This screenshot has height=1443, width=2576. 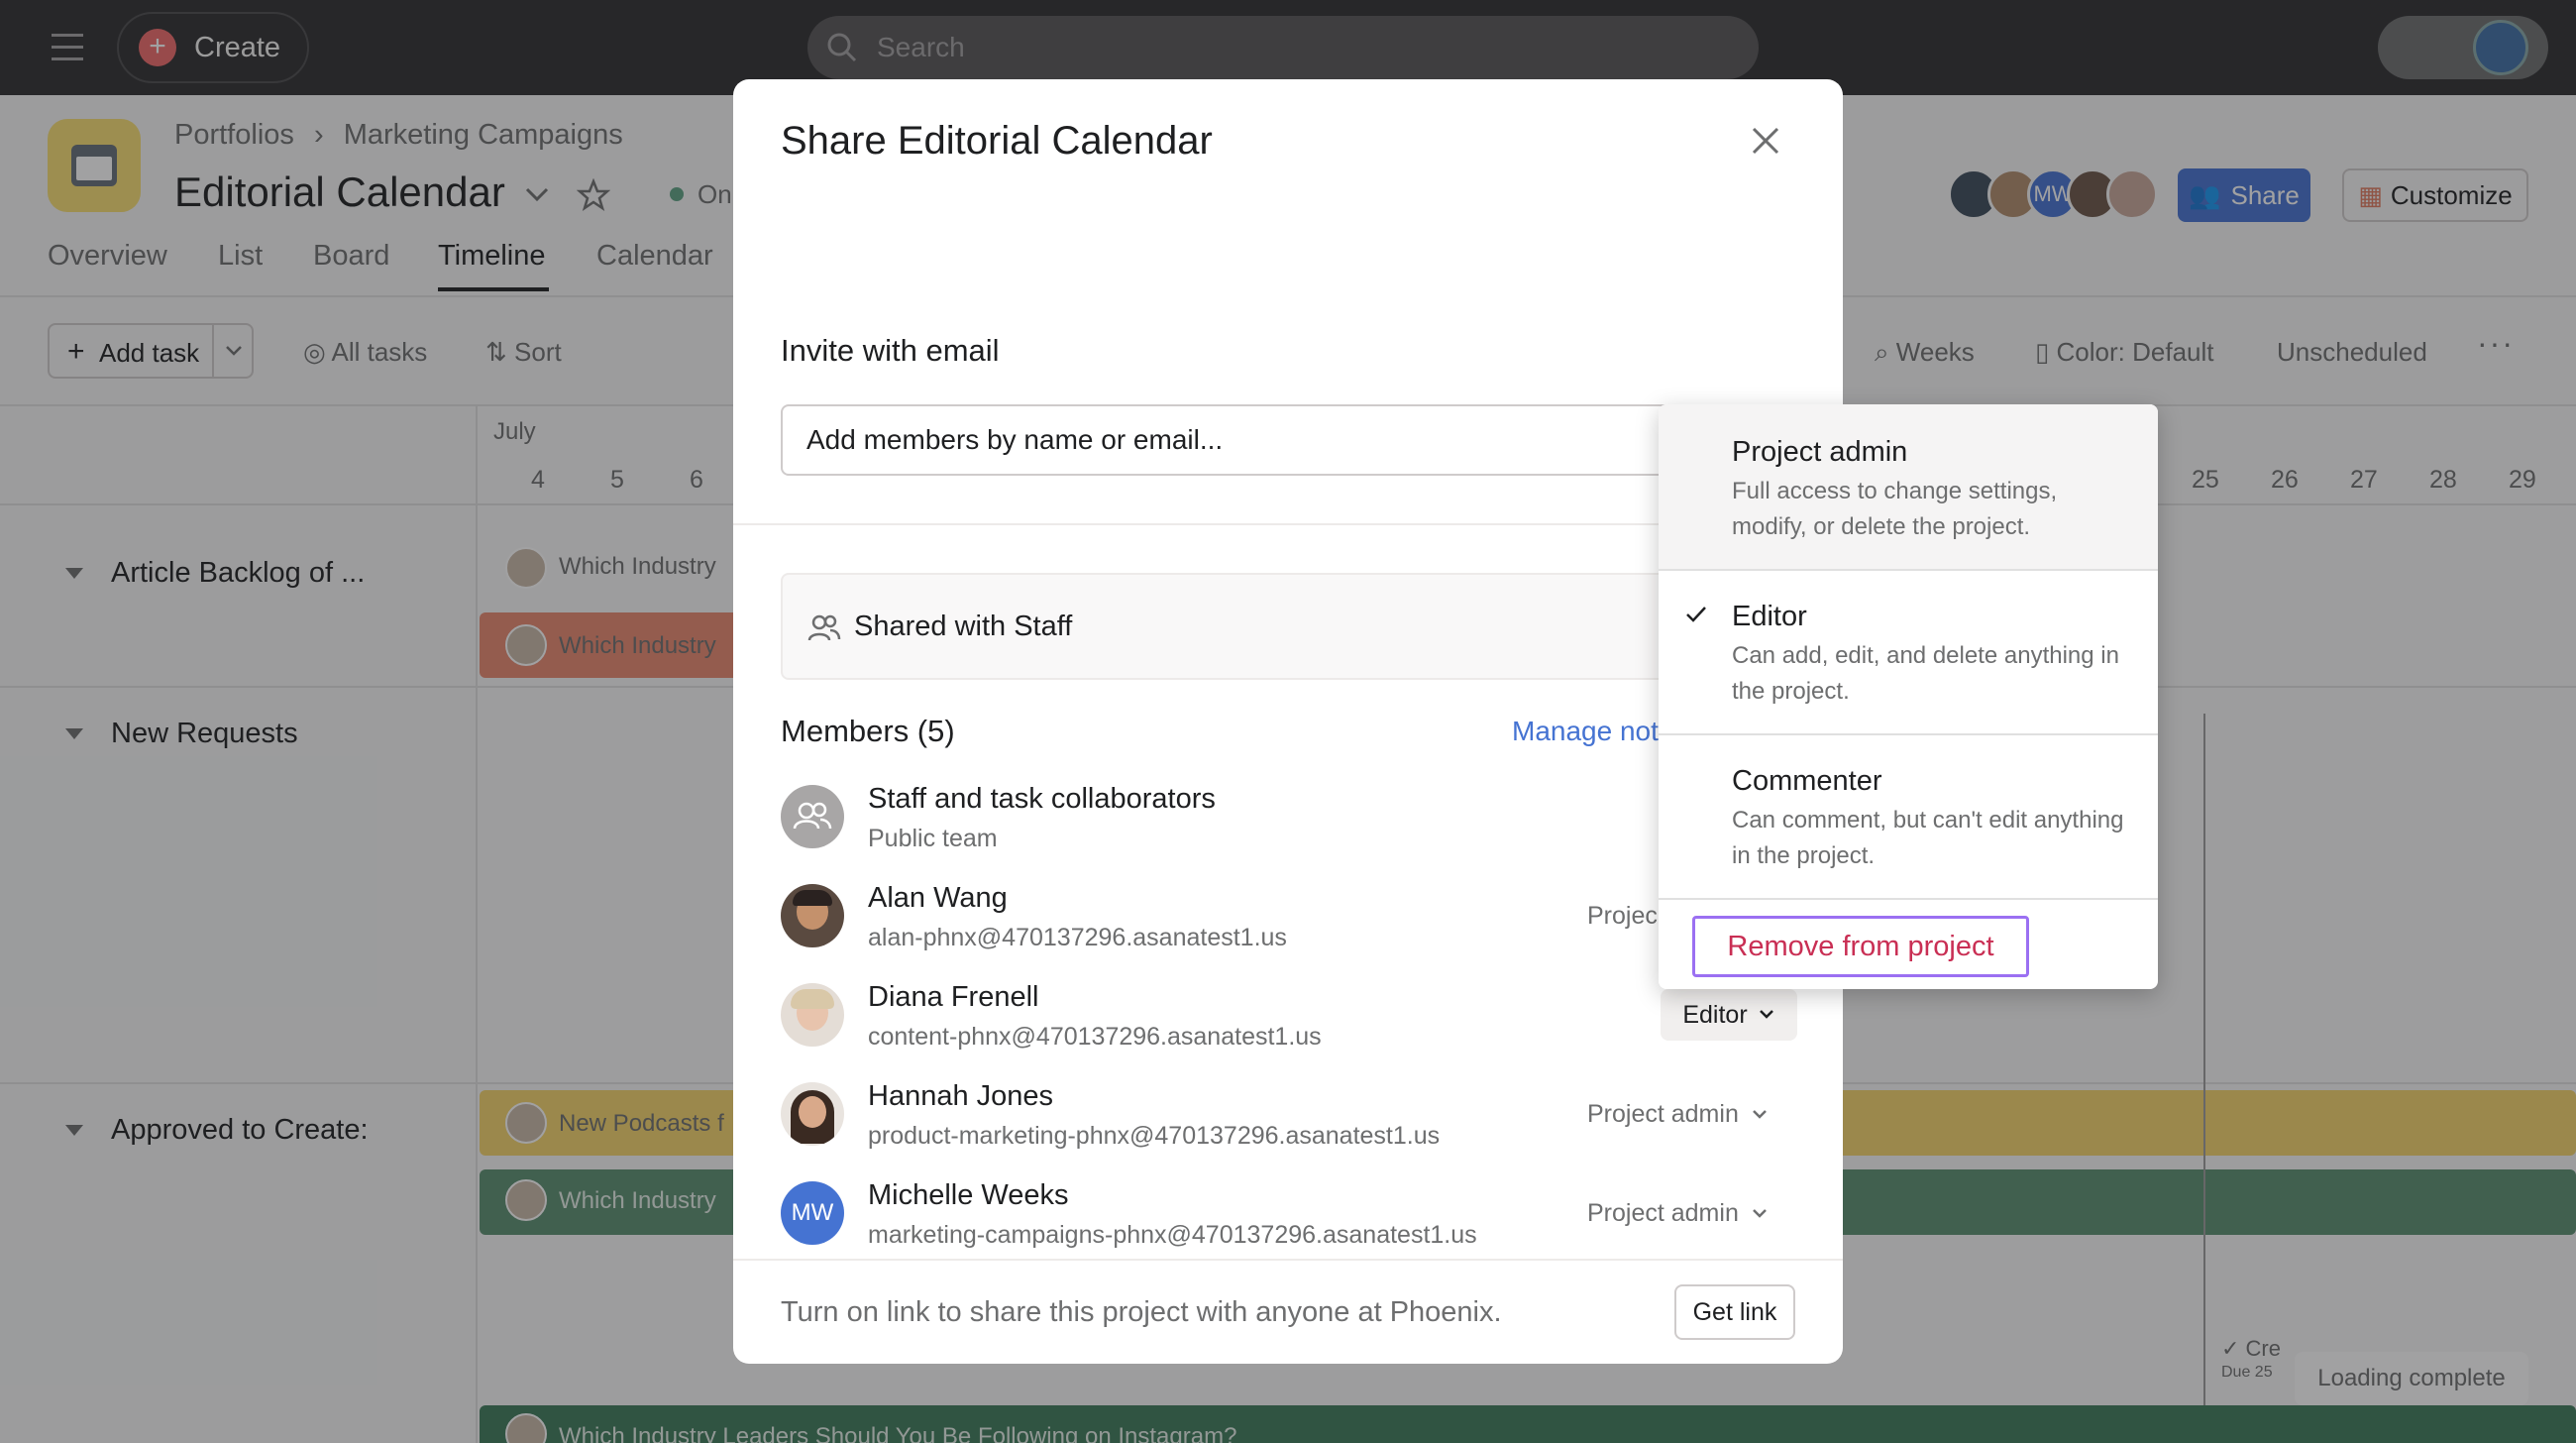 What do you see at coordinates (1622, 916) in the screenshot?
I see `member-role-dropdown: Projec` at bounding box center [1622, 916].